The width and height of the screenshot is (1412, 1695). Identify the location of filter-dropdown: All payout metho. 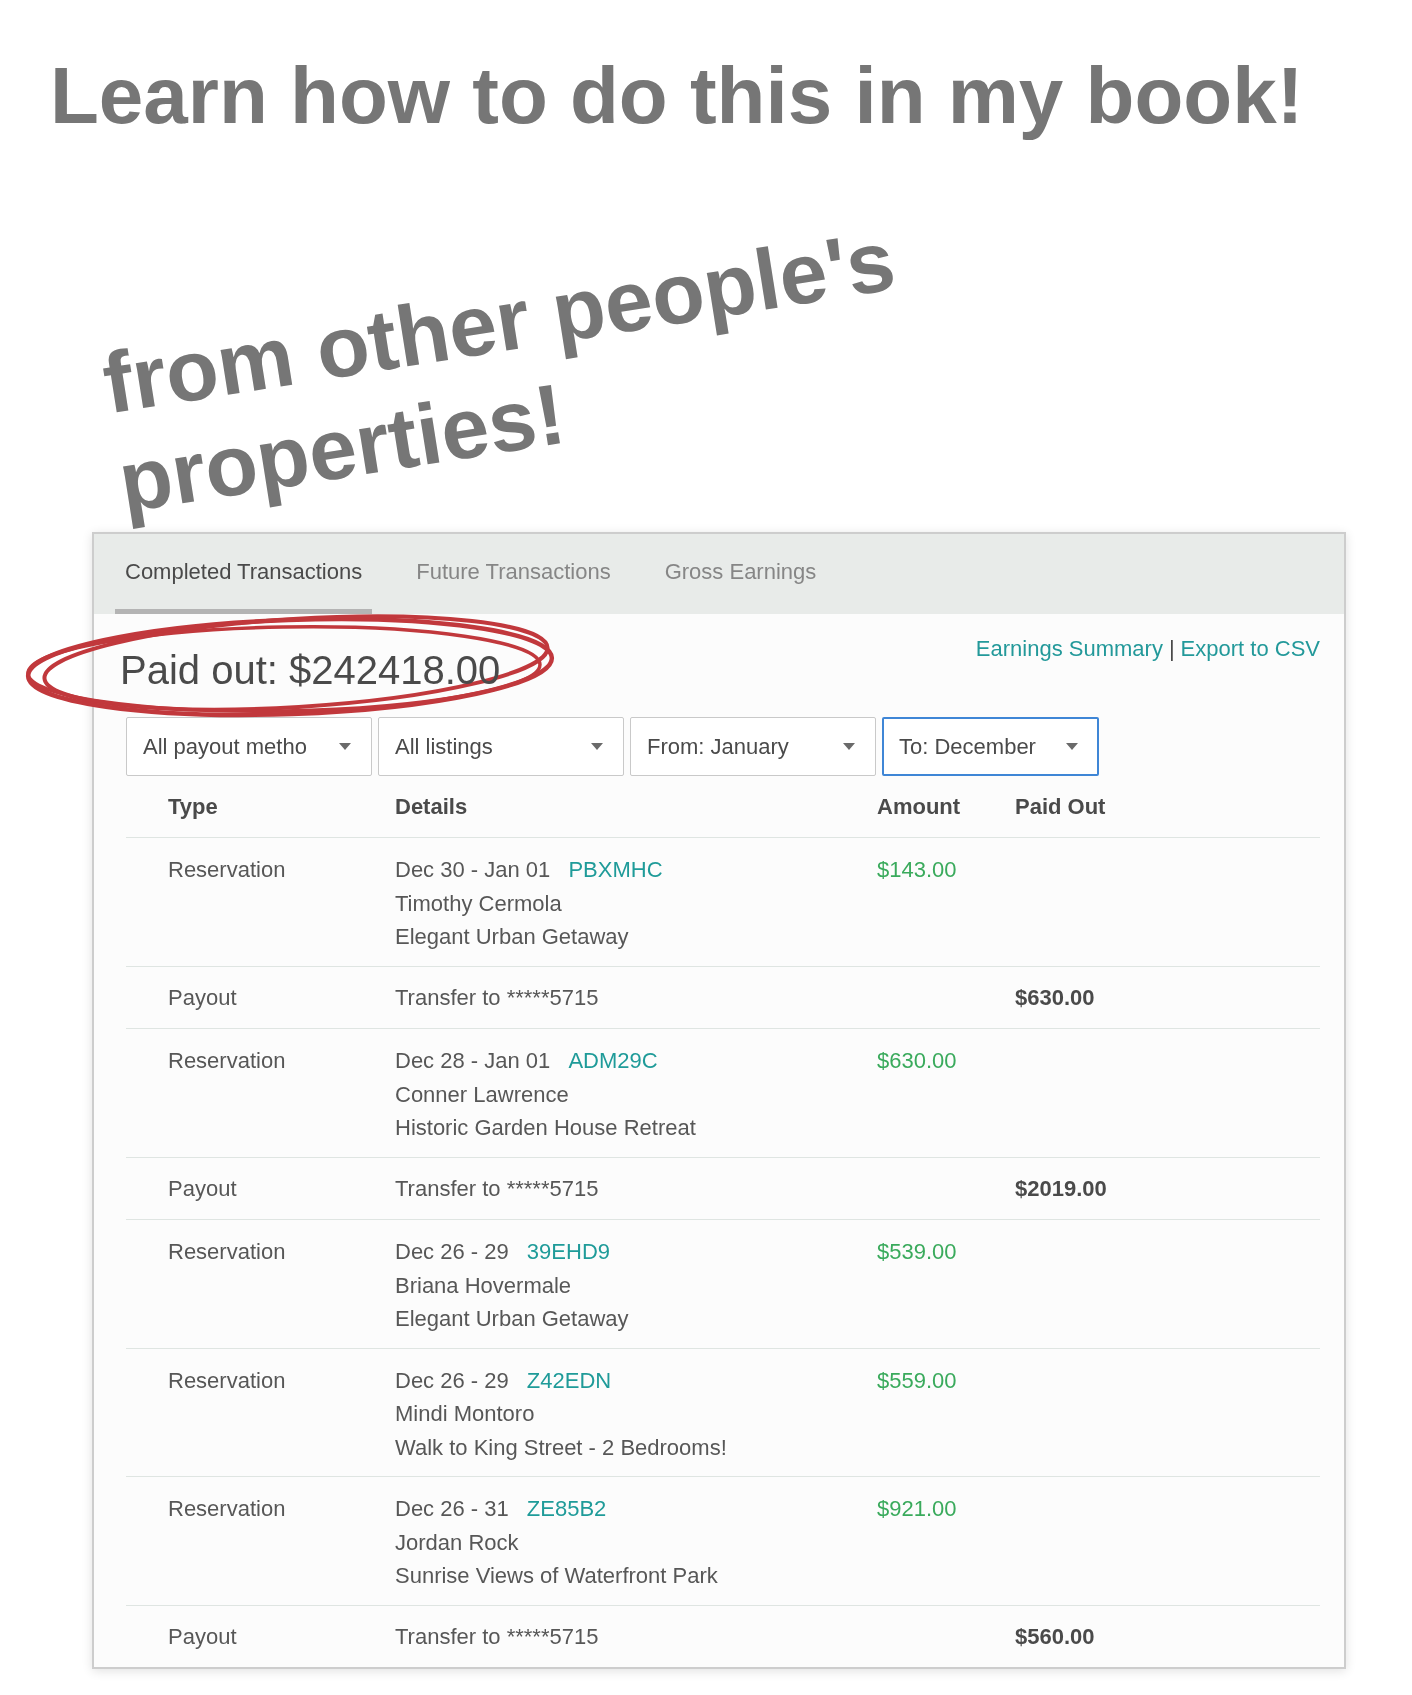
(249, 746).